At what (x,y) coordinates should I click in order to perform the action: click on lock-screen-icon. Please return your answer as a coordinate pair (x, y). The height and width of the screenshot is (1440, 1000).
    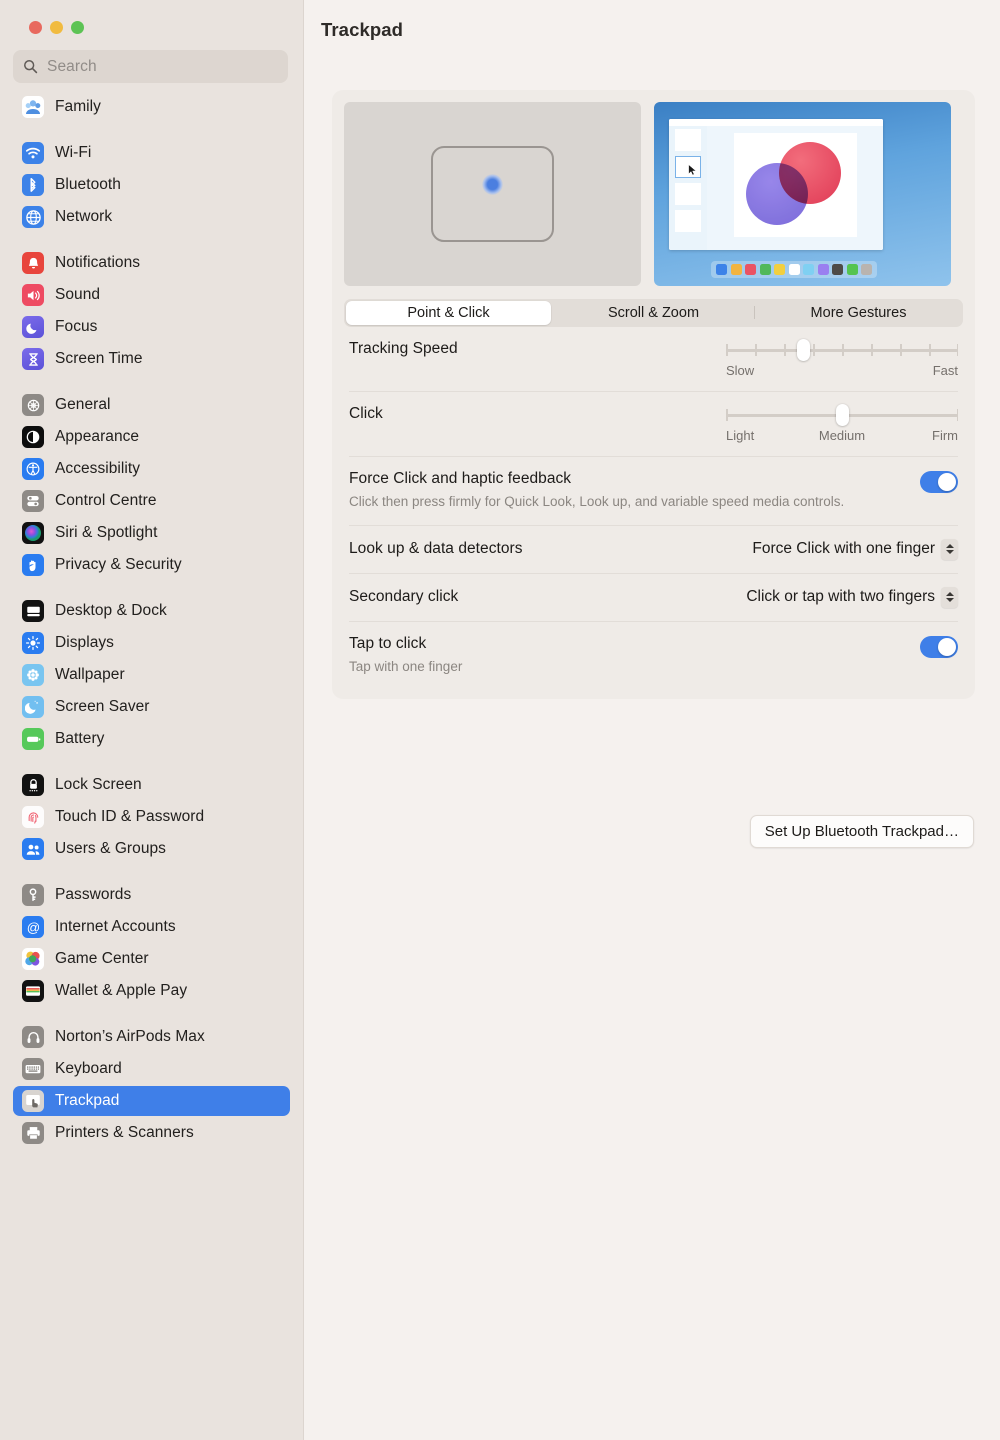
    Looking at the image, I should click on (33, 785).